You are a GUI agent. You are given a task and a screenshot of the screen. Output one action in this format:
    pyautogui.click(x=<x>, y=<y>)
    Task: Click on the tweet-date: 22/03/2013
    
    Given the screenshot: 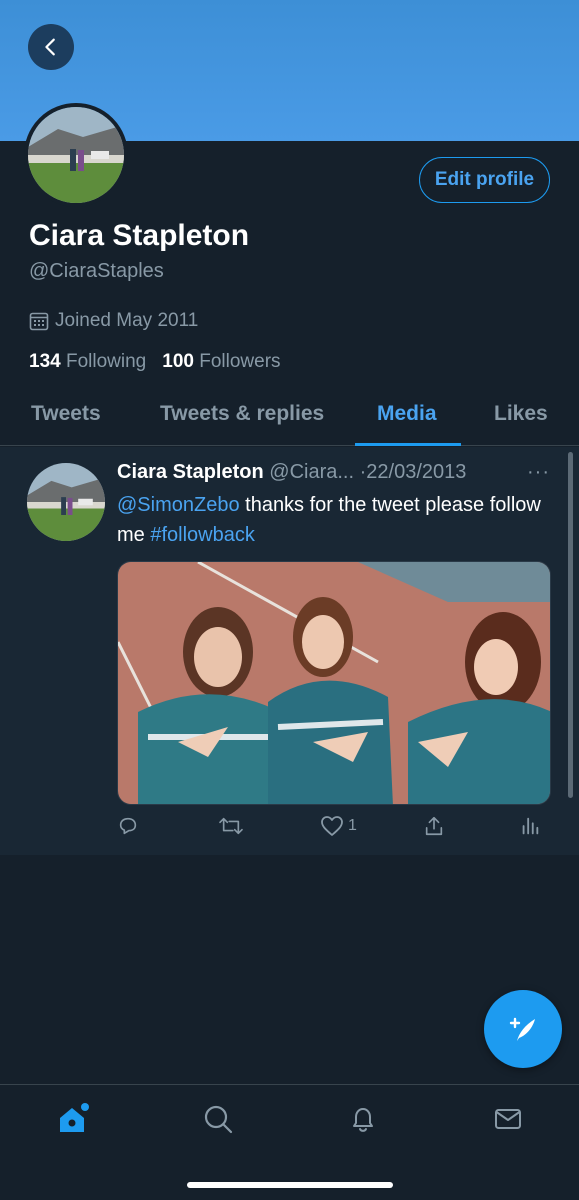 What is the action you would take?
    pyautogui.click(x=416, y=472)
    